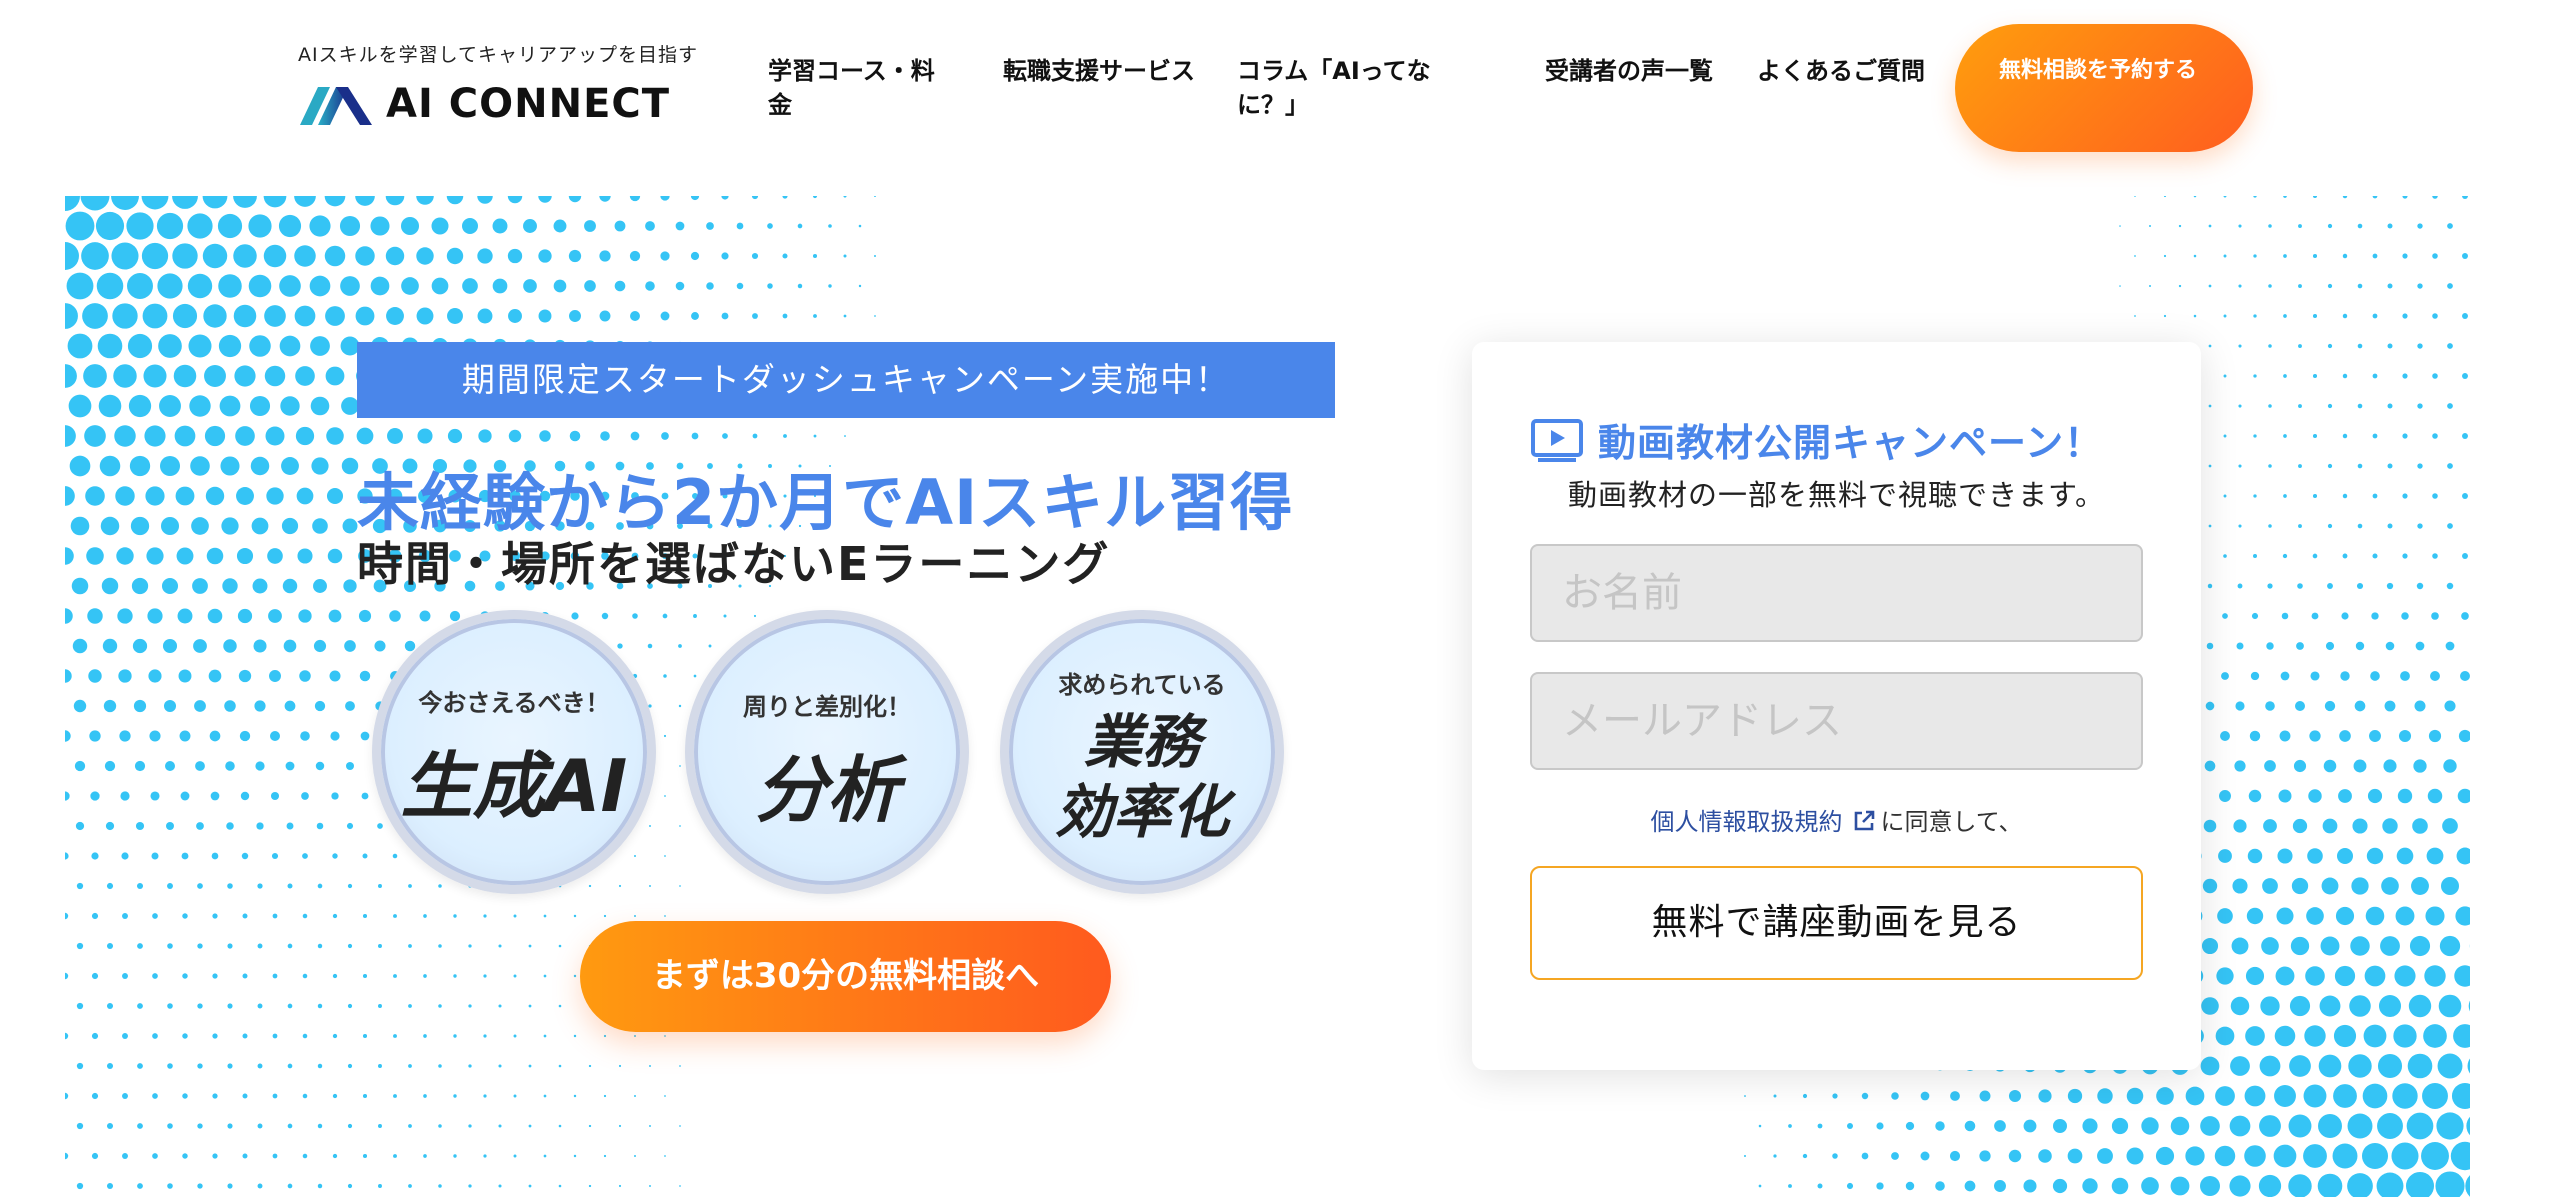  Describe the element at coordinates (1836, 593) in the screenshot. I see `name-field` at that location.